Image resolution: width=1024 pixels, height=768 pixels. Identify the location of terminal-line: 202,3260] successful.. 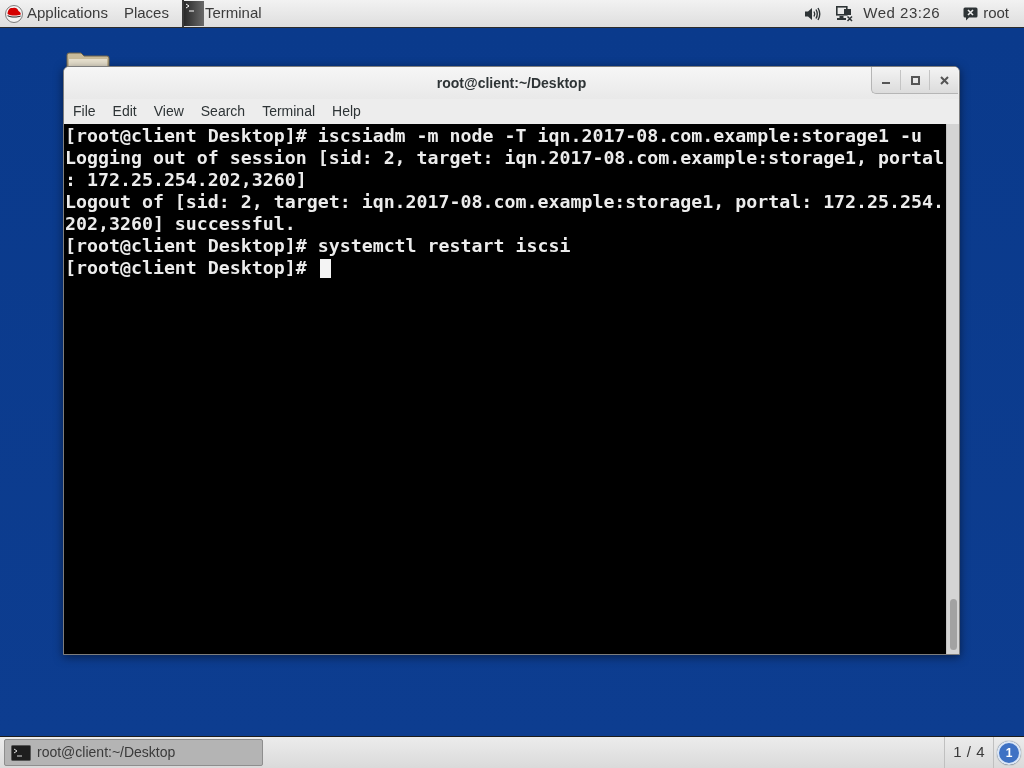
(180, 224).